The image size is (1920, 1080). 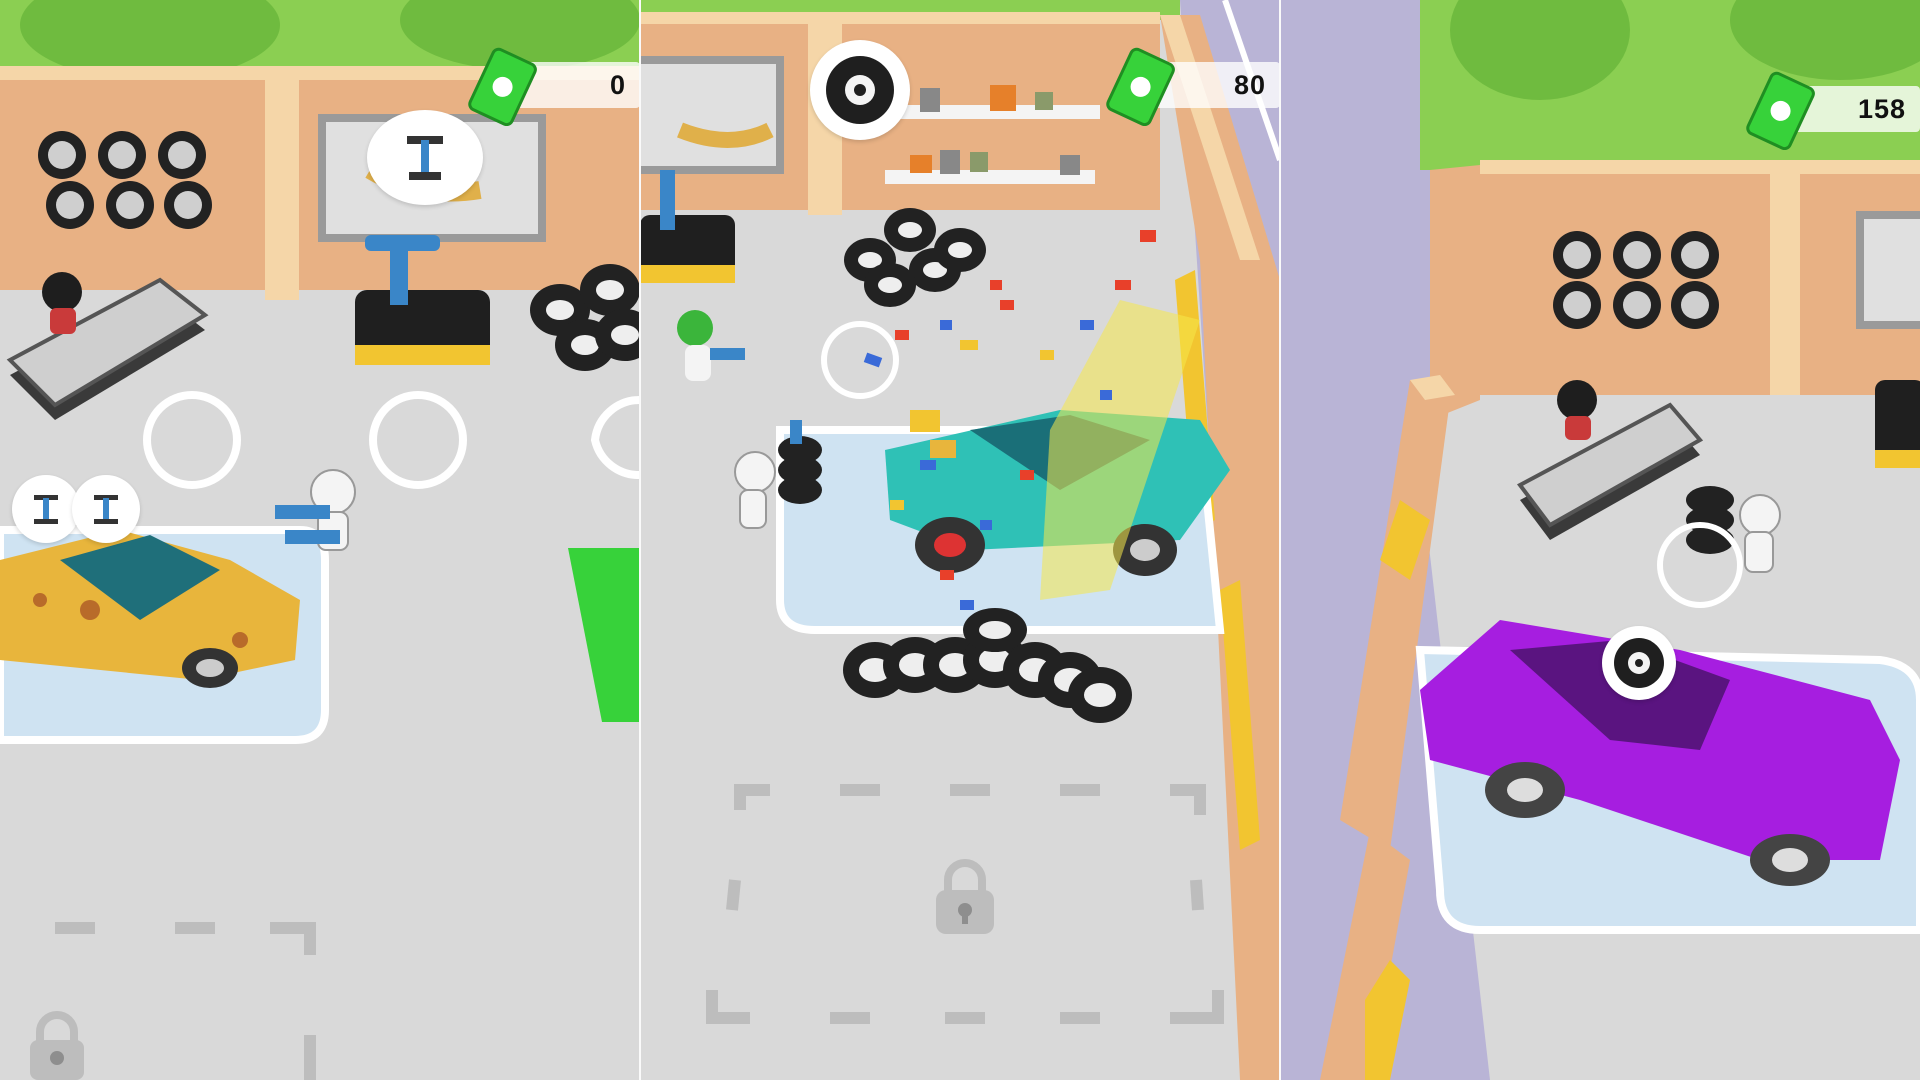 What do you see at coordinates (1881, 108) in the screenshot?
I see `cash-amount: 158` at bounding box center [1881, 108].